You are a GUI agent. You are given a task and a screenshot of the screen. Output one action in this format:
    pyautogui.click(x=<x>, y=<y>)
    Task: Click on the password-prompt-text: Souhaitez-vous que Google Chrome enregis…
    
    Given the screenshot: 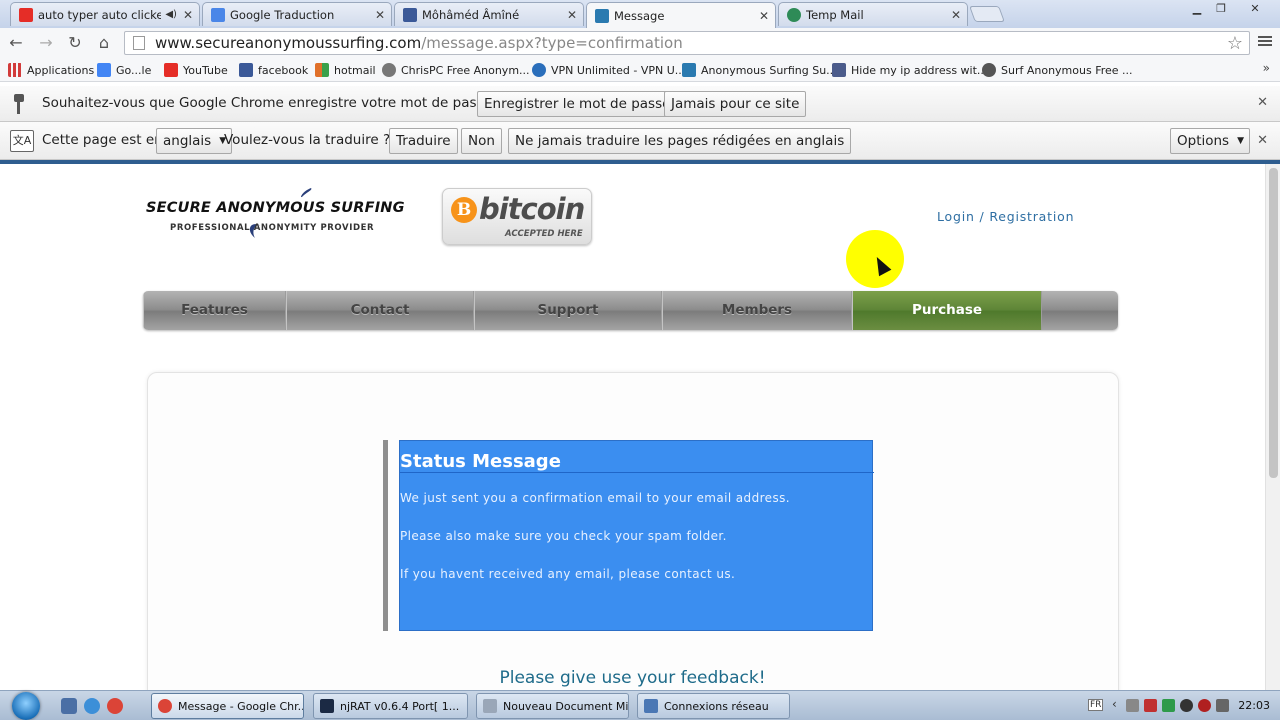 What is the action you would take?
    pyautogui.click(x=273, y=103)
    